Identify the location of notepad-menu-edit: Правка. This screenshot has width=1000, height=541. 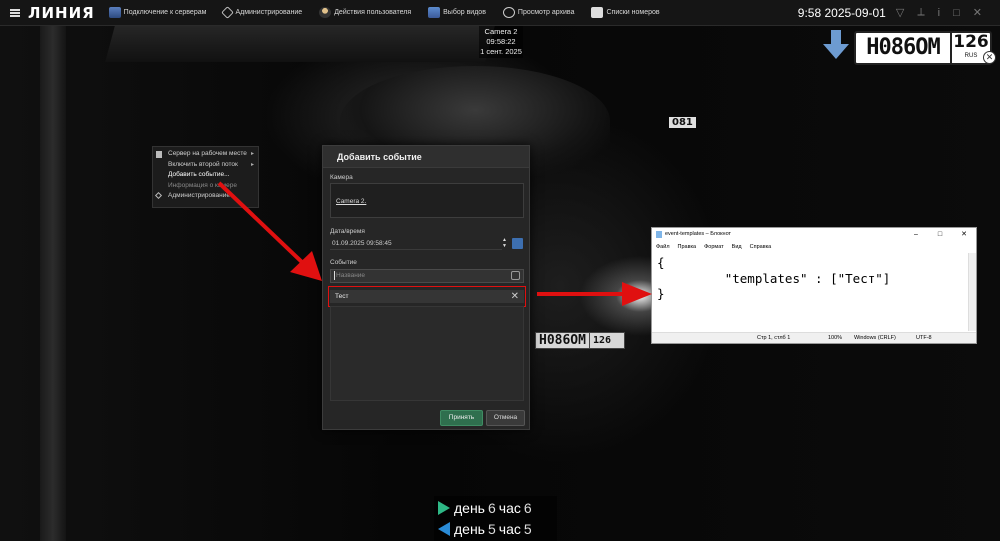
(687, 247).